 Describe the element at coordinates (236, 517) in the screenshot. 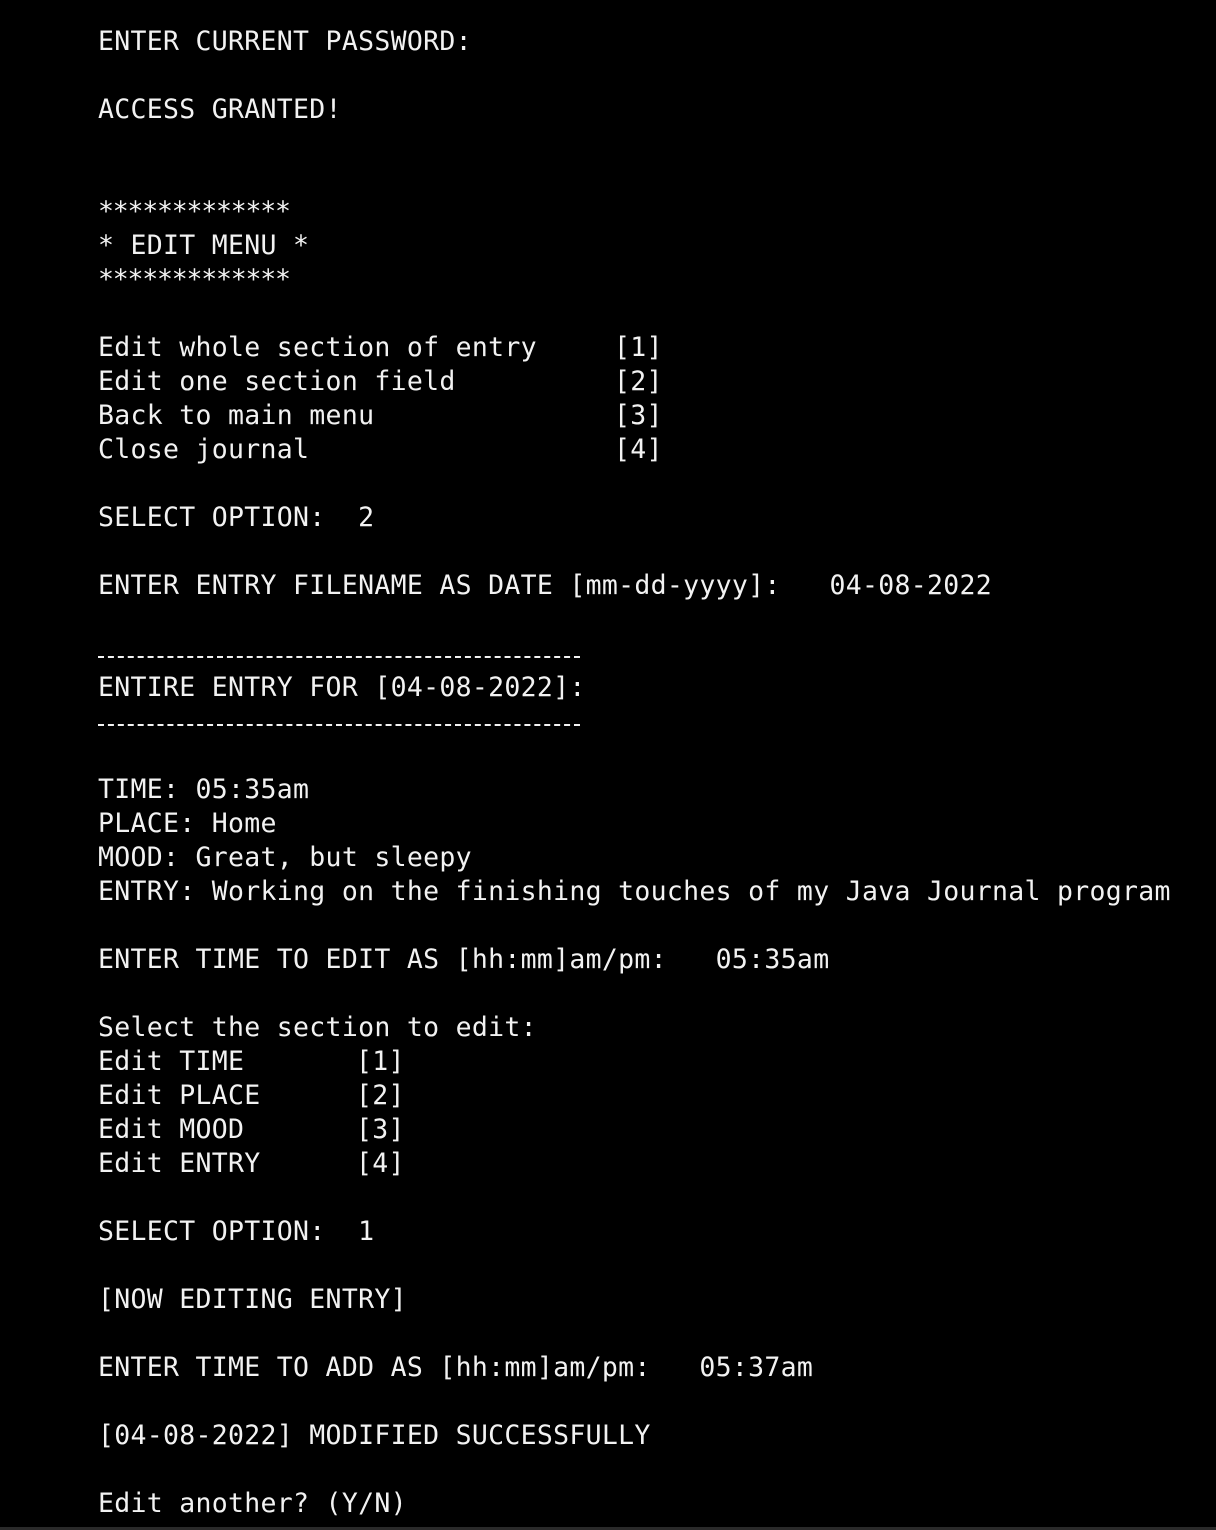

I see `select-option-prompt: SELECT OPTION: 2` at that location.